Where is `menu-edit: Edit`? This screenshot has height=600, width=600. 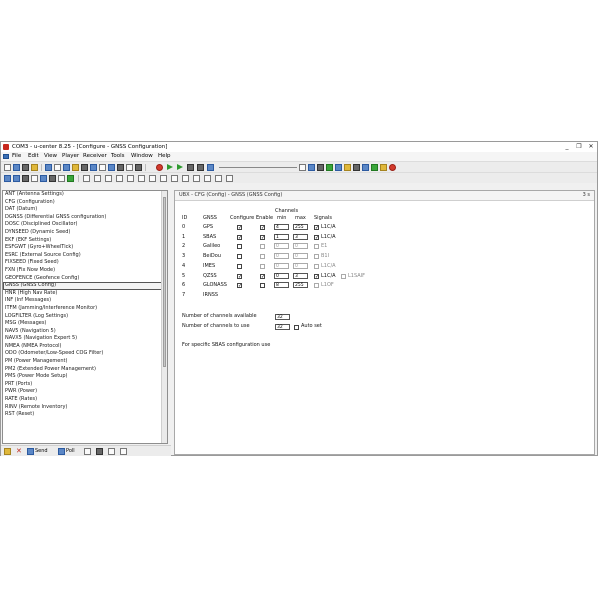
menu-edit: Edit is located at coordinates (33, 156).